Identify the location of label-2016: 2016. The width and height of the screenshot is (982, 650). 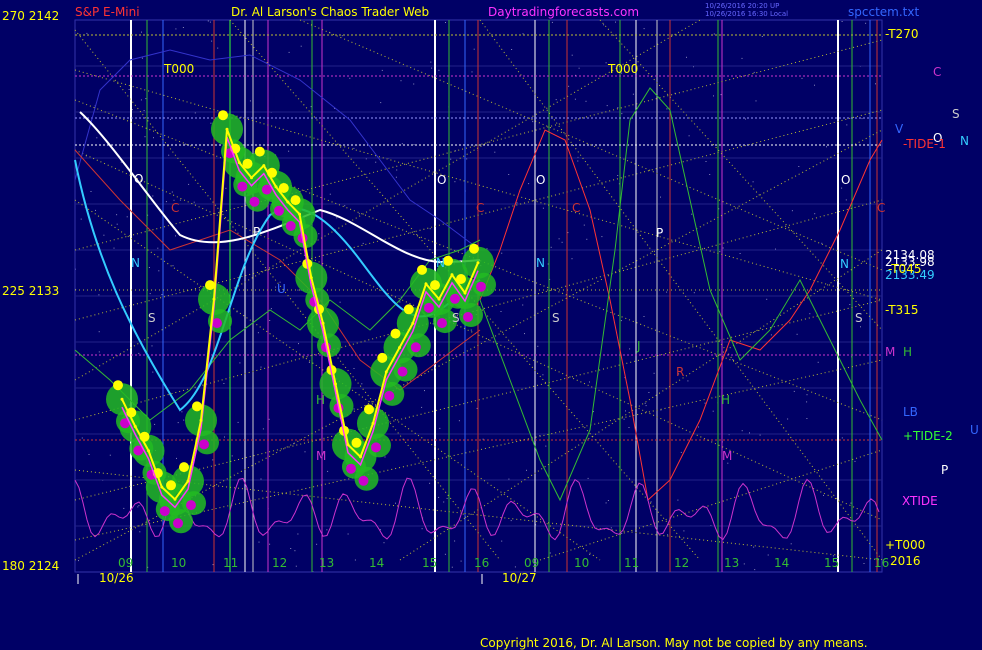
(905, 561).